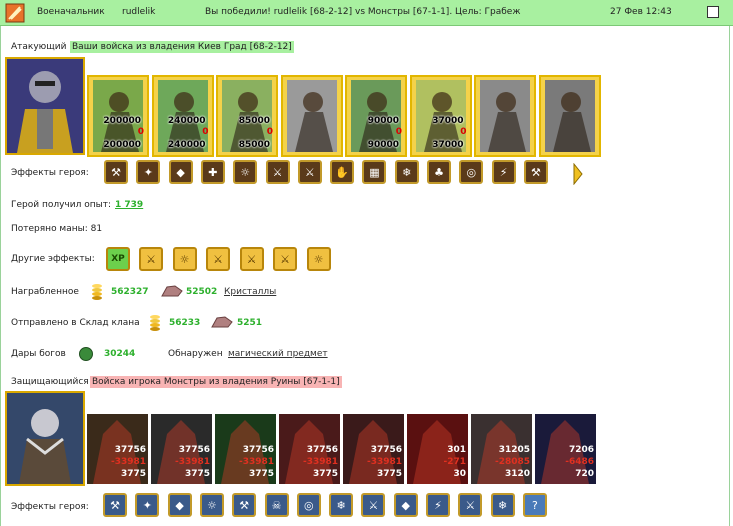 Image resolution: width=733 pixels, height=526 pixels. Describe the element at coordinates (222, 322) in the screenshot. I see `crystal-icon` at that location.